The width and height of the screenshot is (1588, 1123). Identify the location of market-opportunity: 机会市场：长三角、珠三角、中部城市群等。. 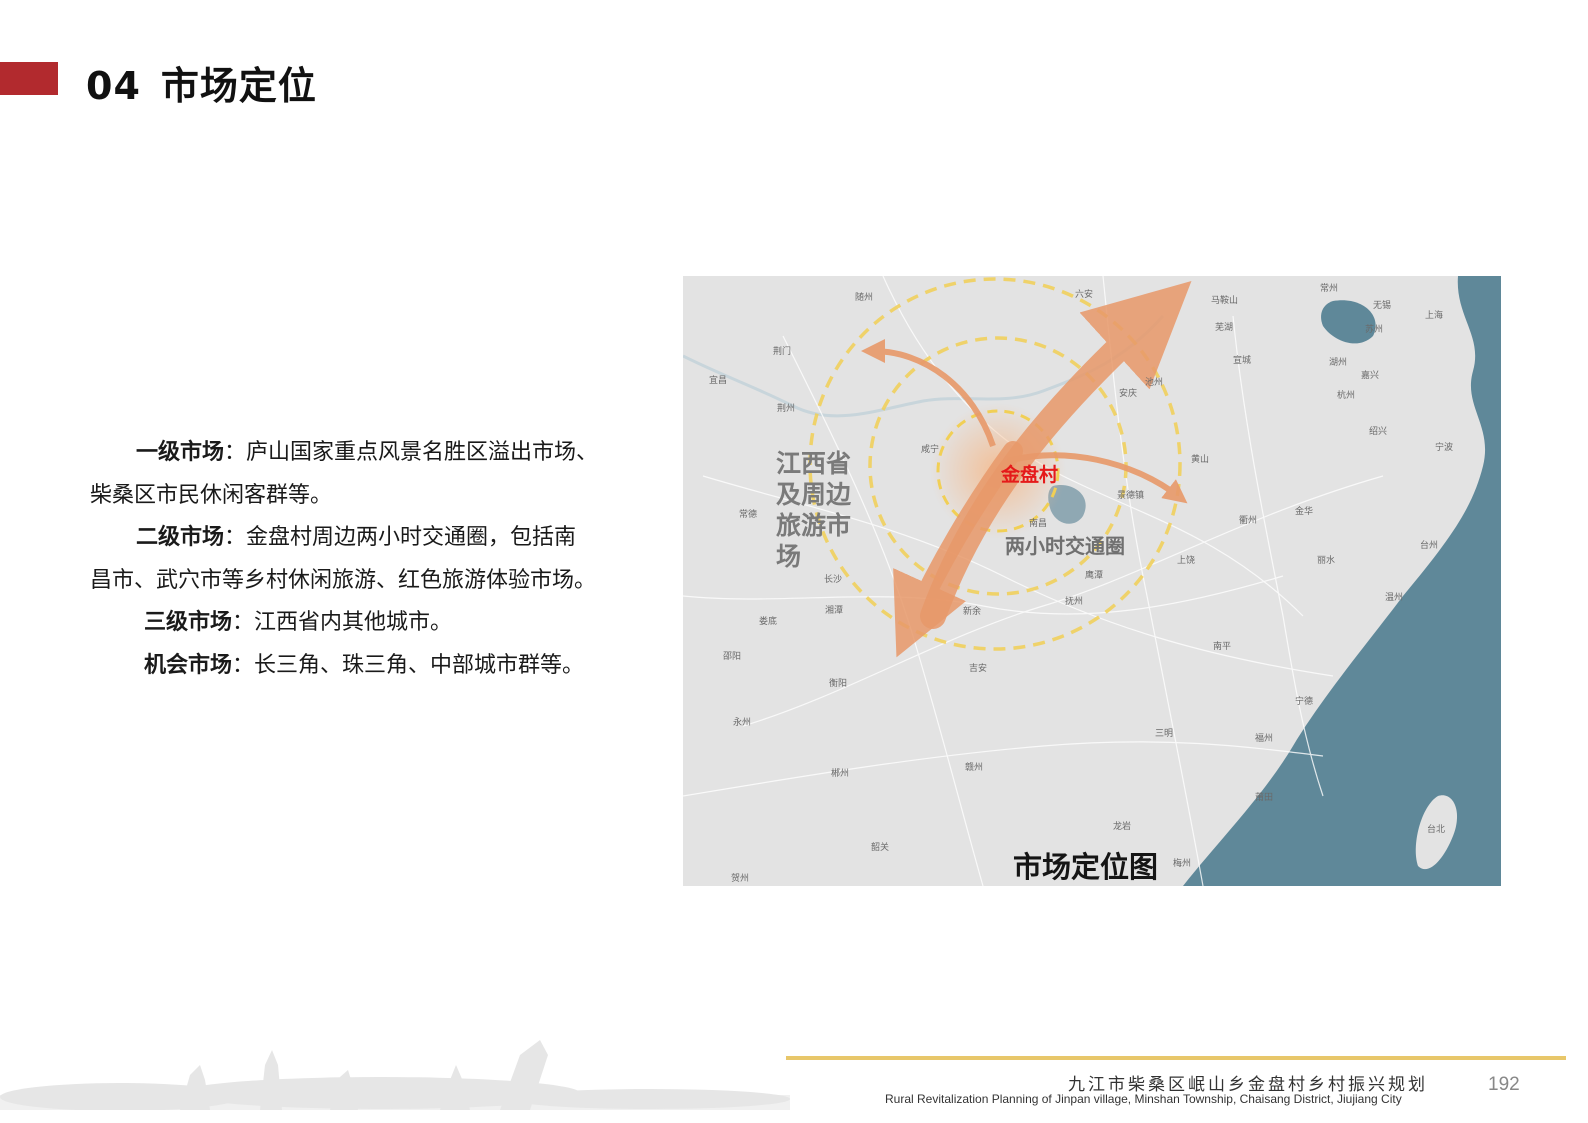
(370, 666).